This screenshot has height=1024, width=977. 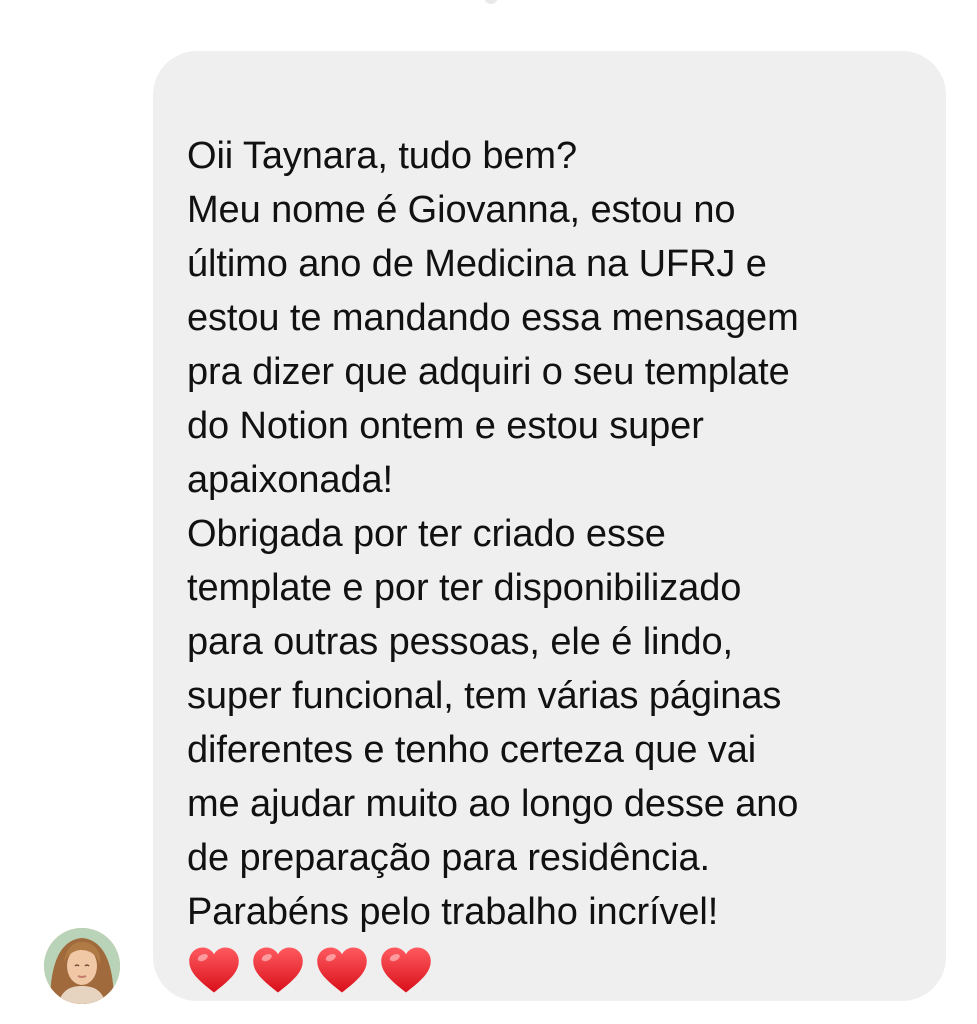 What do you see at coordinates (488, 372) in the screenshot?
I see `message-line: pra dizer que adquiri o seu template` at bounding box center [488, 372].